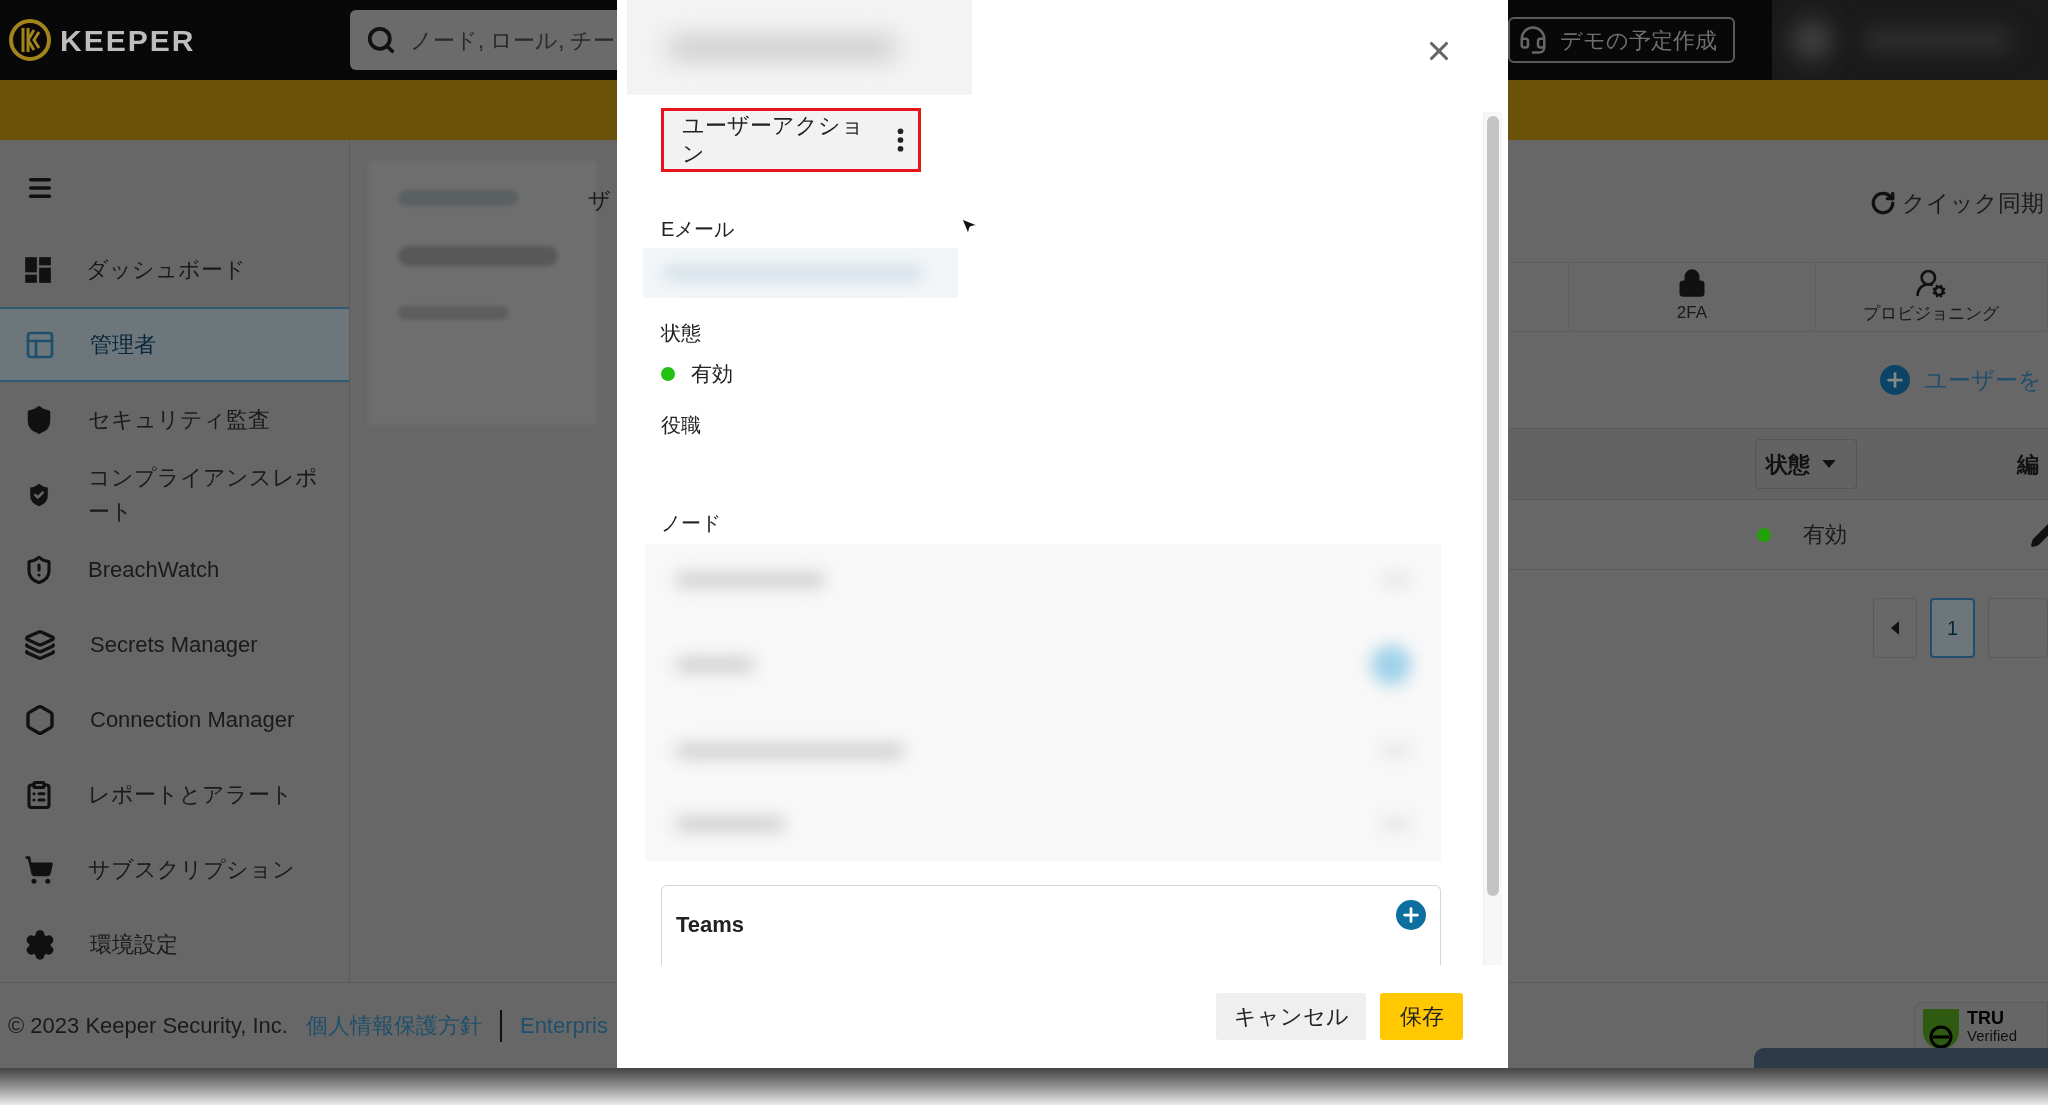  I want to click on save-button: 保存, so click(1421, 1016).